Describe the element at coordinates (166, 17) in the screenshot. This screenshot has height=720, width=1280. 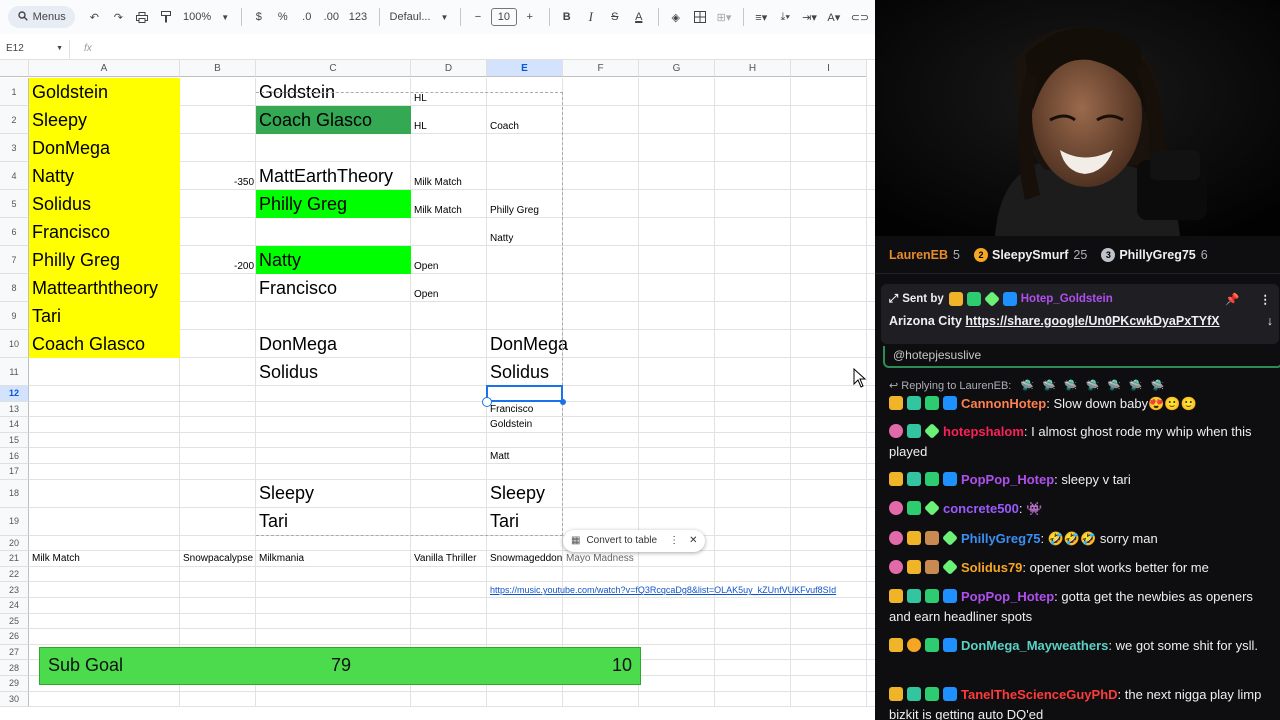
I see `paint-format-icon` at that location.